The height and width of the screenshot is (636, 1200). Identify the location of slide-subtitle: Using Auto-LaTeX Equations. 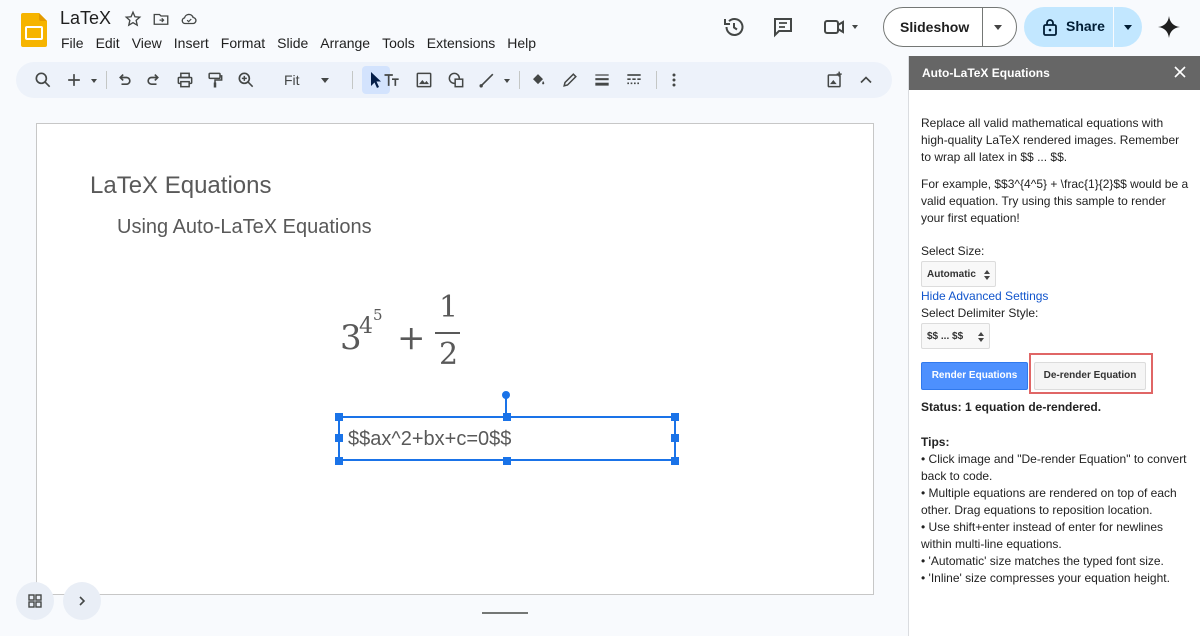
(244, 227).